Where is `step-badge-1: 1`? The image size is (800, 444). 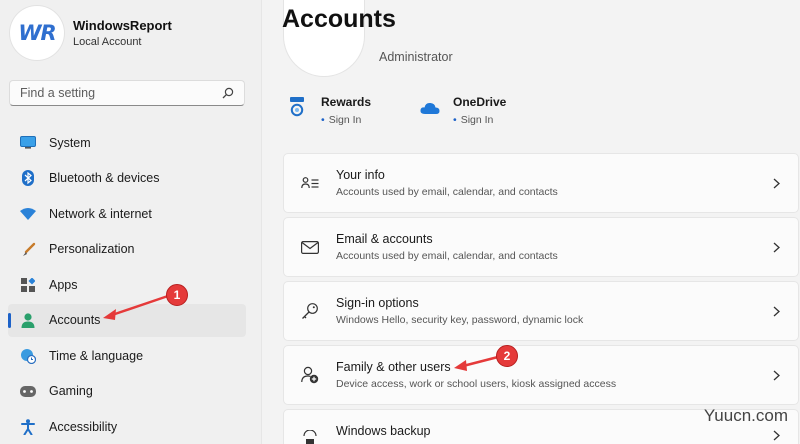 step-badge-1: 1 is located at coordinates (177, 295).